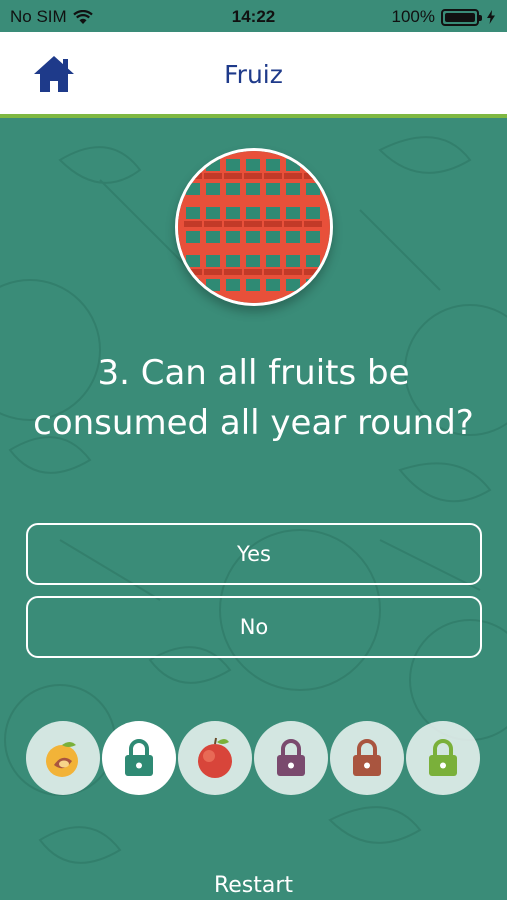  Describe the element at coordinates (253, 16) in the screenshot. I see `status-bar: No SIM 14:22 100%` at that location.